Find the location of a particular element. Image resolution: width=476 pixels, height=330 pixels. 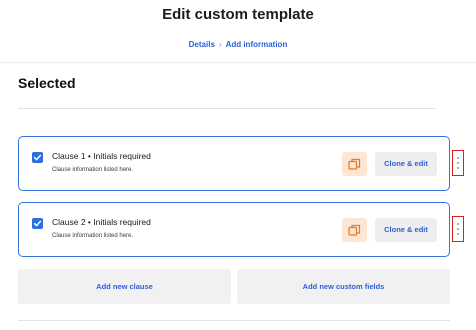

section-divider is located at coordinates (227, 108).